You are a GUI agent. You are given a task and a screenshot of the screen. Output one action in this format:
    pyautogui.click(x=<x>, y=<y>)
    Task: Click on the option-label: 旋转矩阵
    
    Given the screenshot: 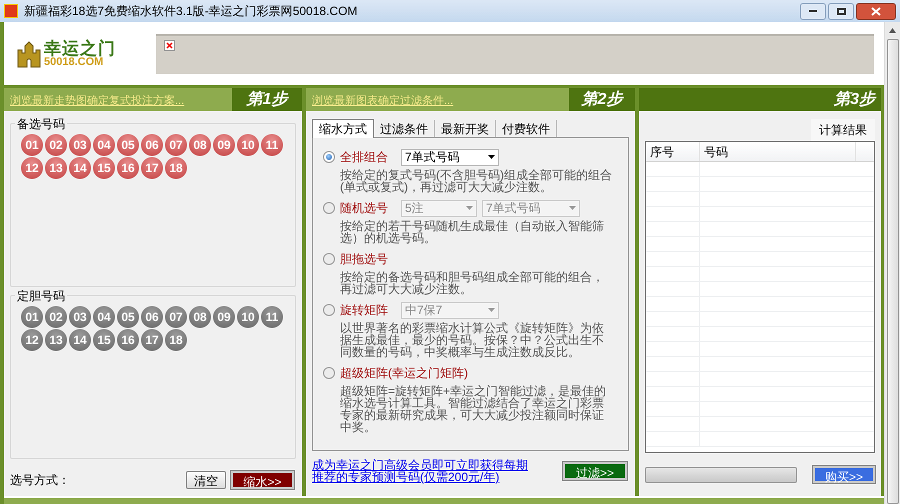 What is the action you would take?
    pyautogui.click(x=364, y=310)
    